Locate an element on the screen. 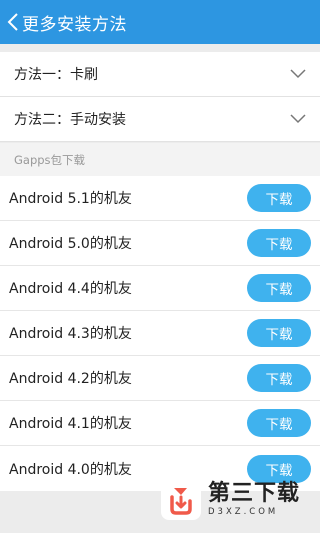 The height and width of the screenshot is (533, 320). method-label: 方法二：手动安装 is located at coordinates (70, 120).